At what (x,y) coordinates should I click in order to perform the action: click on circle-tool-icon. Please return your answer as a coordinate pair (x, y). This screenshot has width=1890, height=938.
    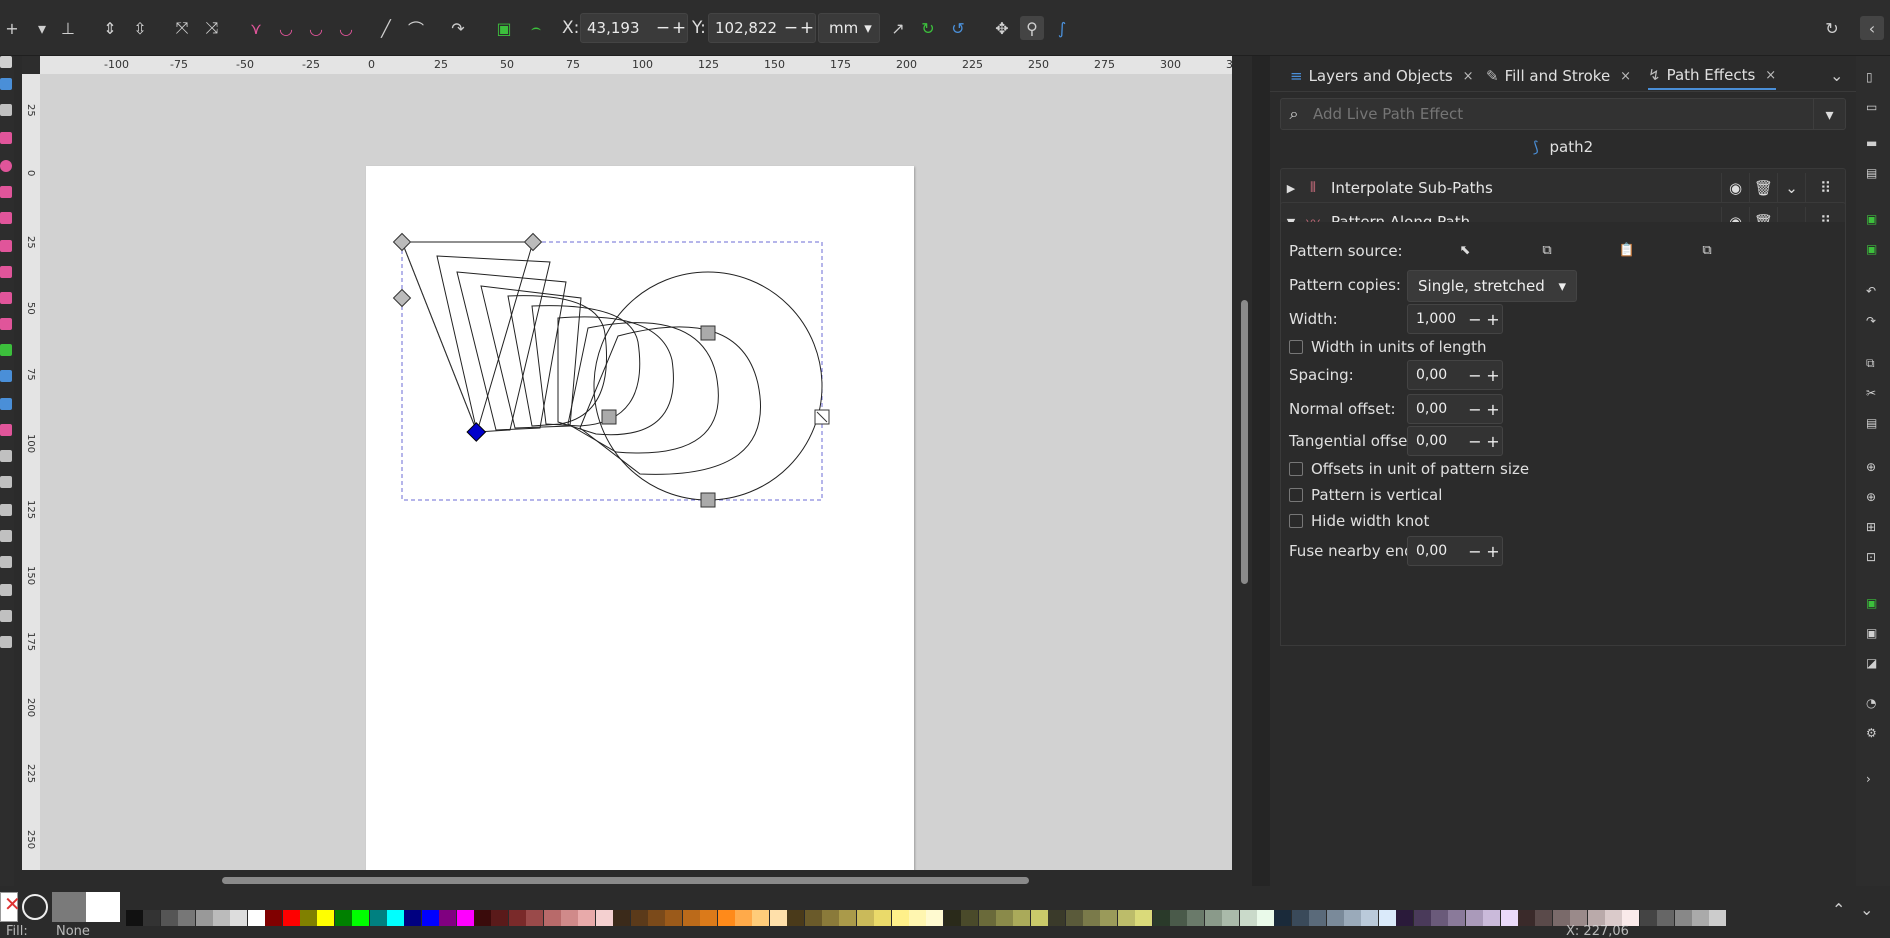
    Looking at the image, I should click on (6, 166).